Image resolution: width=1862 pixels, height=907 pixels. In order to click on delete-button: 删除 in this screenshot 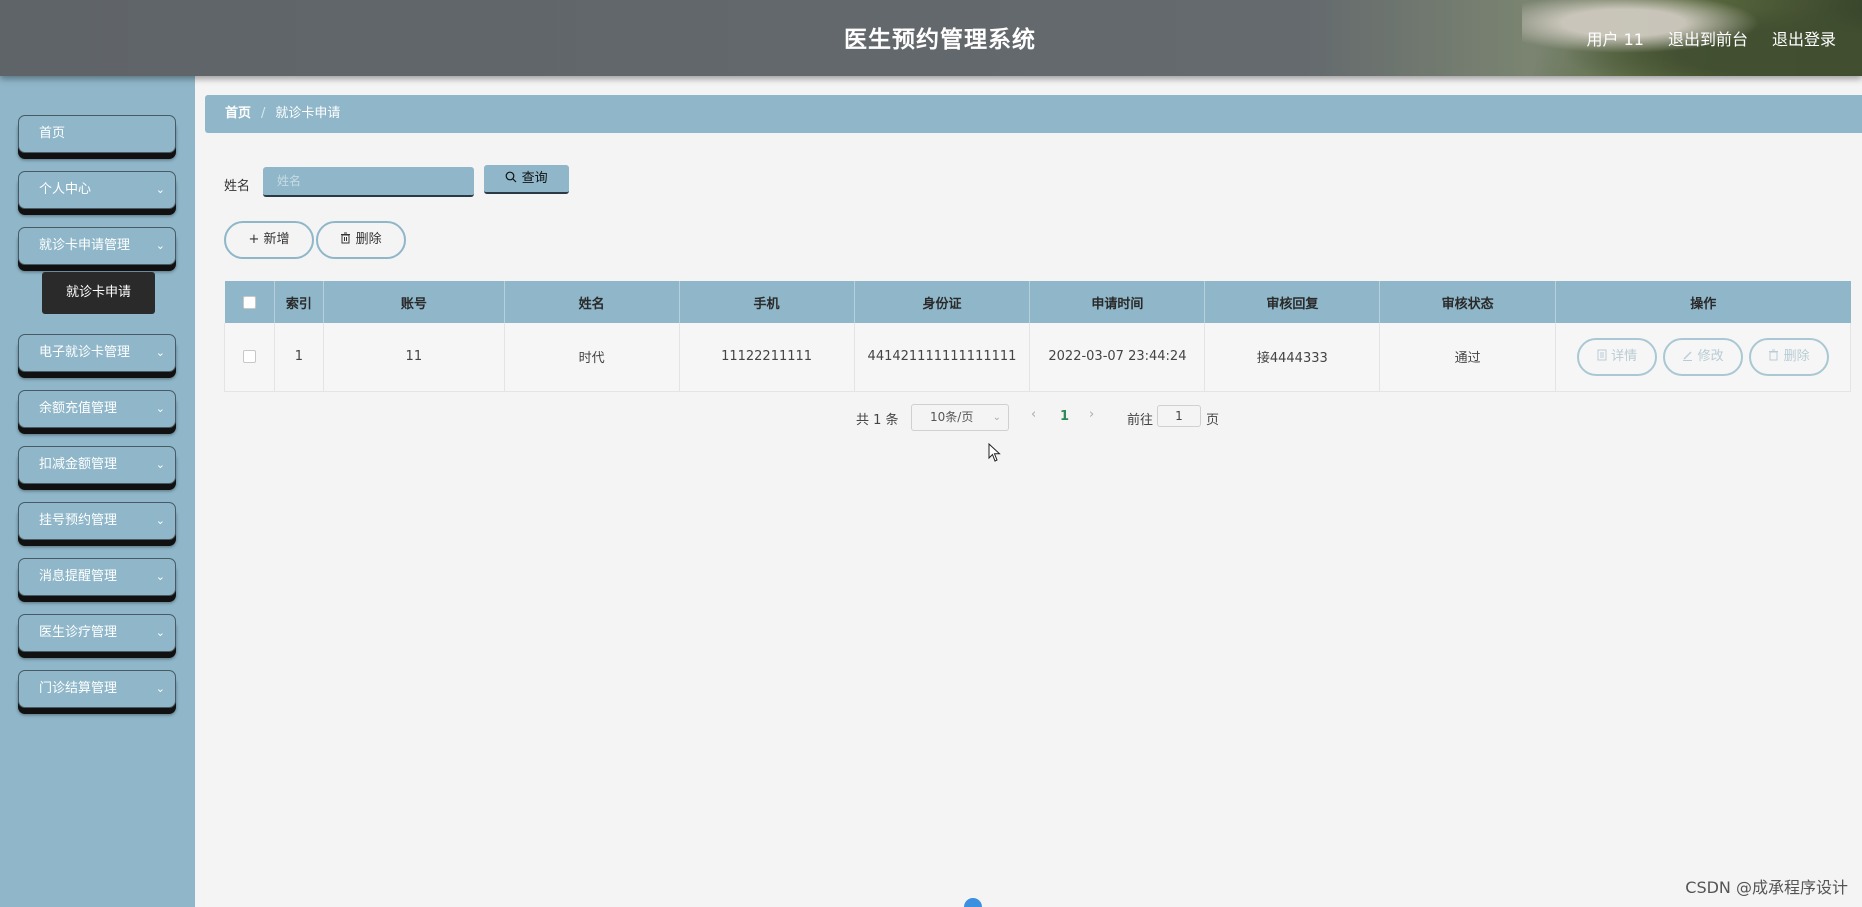, I will do `click(361, 240)`.